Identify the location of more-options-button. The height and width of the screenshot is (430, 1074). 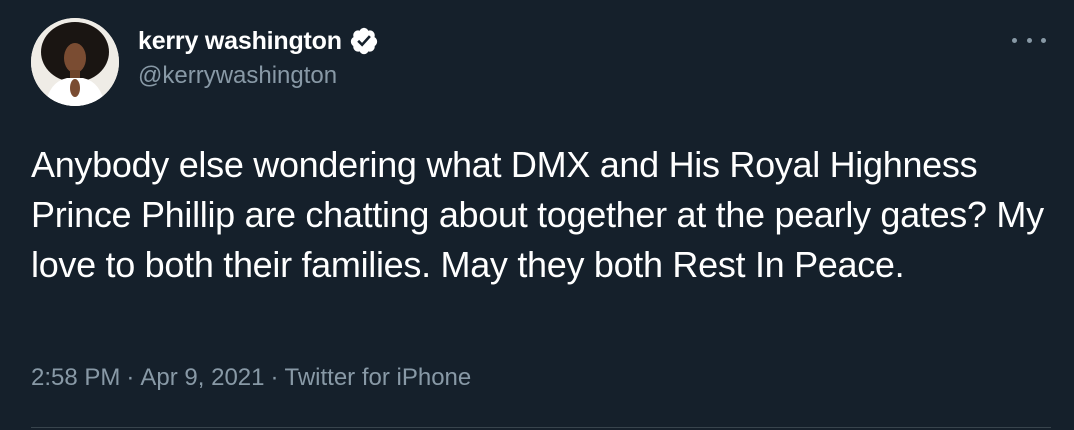
(1029, 40).